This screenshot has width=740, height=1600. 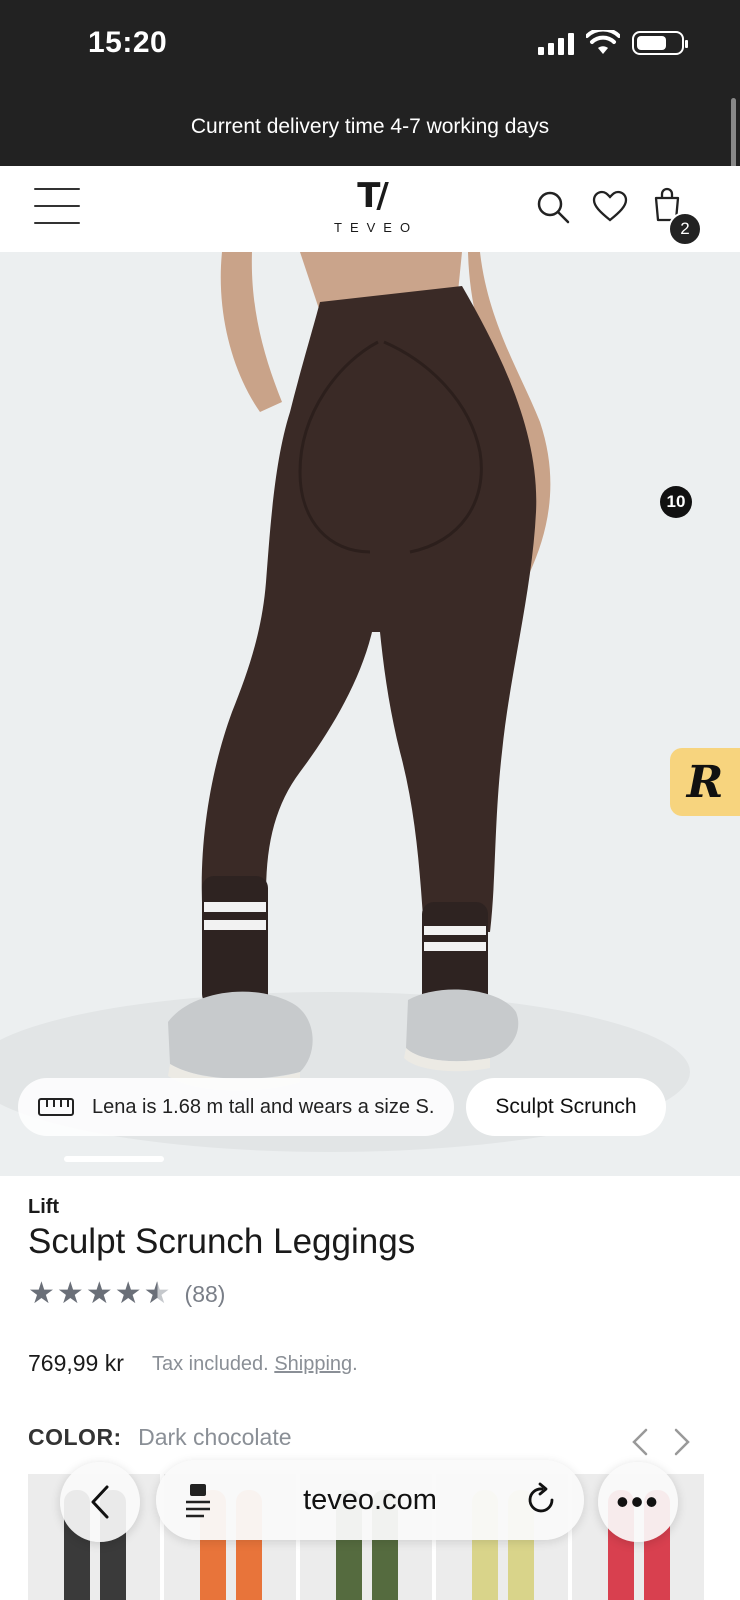 What do you see at coordinates (556, 43) in the screenshot?
I see `cellular-signal-icon` at bounding box center [556, 43].